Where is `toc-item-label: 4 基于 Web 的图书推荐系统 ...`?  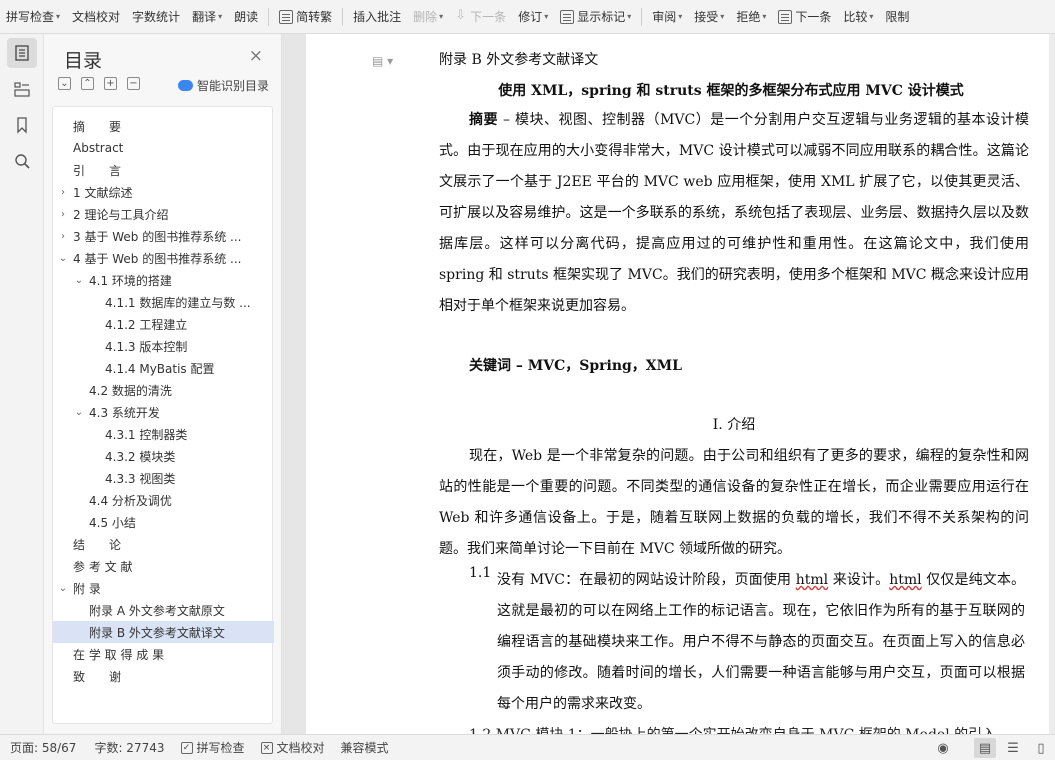
toc-item-label: 4 基于 Web 的图书推荐系统 ... is located at coordinates (157, 258).